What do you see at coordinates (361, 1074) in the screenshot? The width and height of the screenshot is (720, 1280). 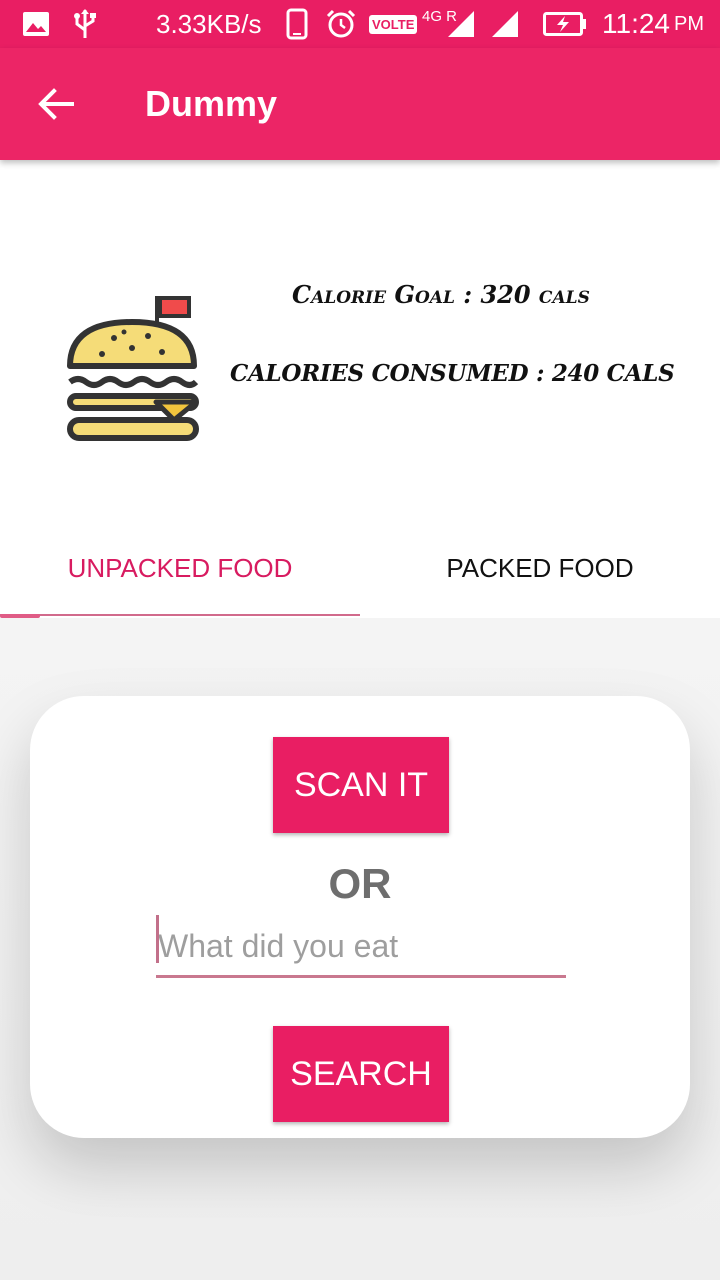 I see `search-button: SEARCH` at bounding box center [361, 1074].